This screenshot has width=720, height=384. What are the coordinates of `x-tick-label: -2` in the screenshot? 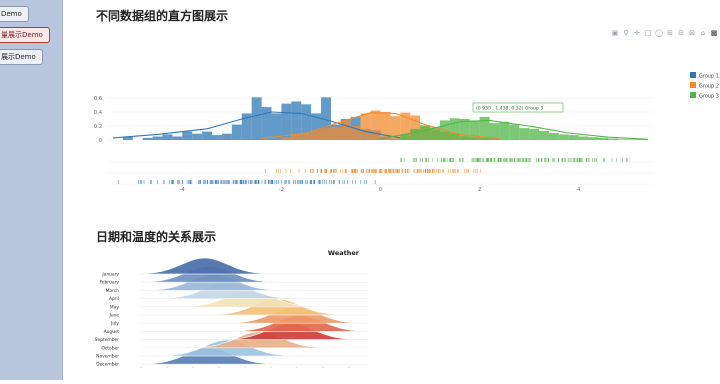 It's located at (281, 190).